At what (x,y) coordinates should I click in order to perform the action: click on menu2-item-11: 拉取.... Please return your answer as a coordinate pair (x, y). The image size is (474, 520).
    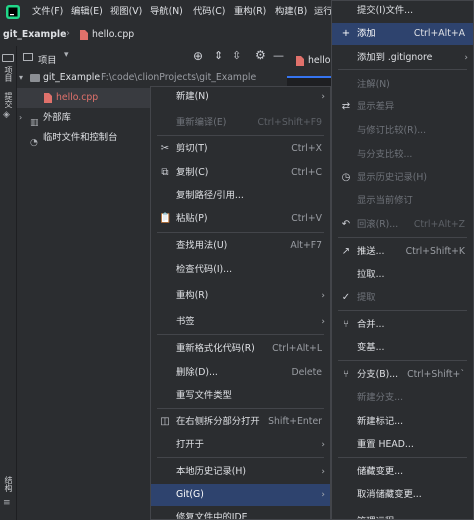
    Looking at the image, I should click on (402, 275).